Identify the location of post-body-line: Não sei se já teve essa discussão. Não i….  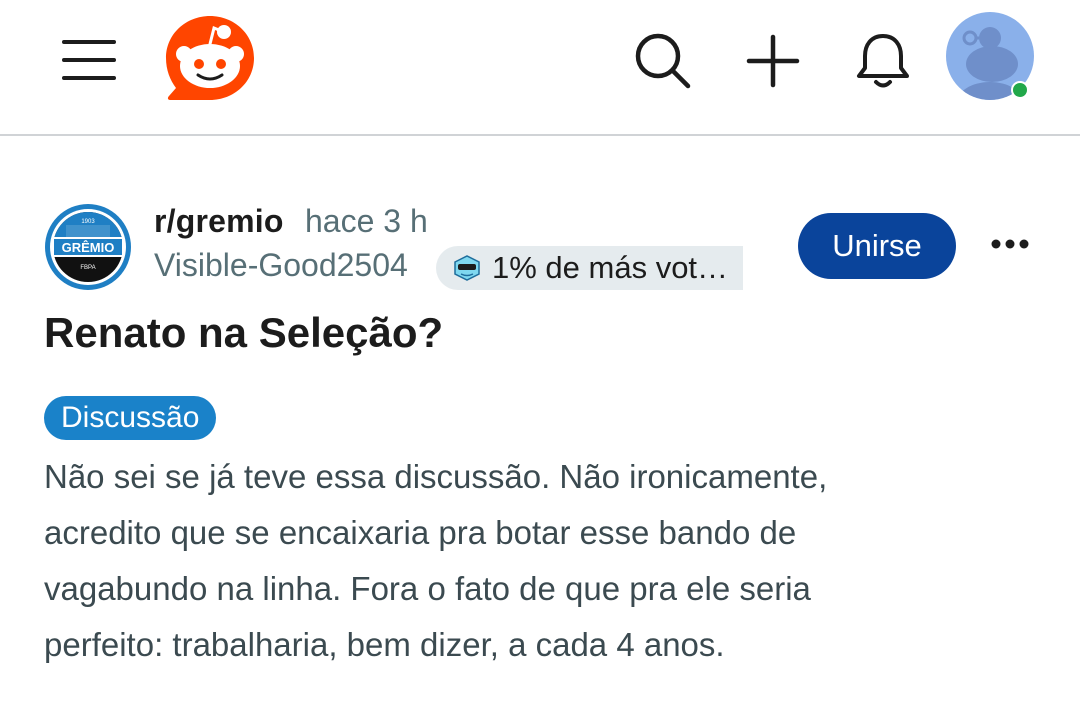
(436, 476).